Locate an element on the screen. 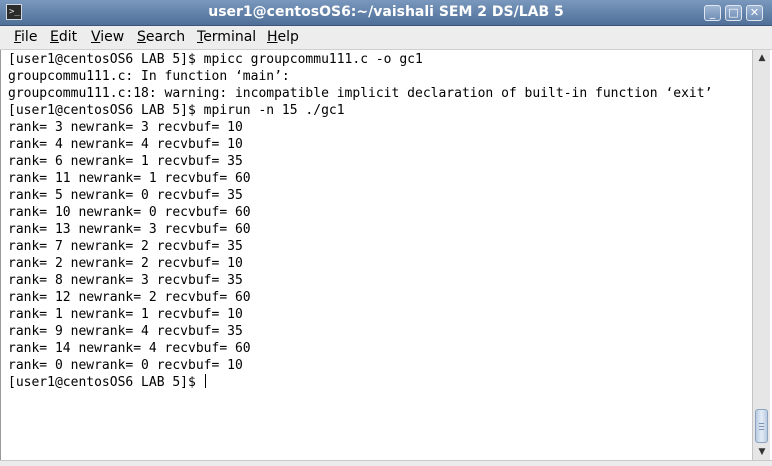 The height and width of the screenshot is (466, 772). terminal-line: rank= 13 newrank= 3 recvbuf= 60 is located at coordinates (129, 229).